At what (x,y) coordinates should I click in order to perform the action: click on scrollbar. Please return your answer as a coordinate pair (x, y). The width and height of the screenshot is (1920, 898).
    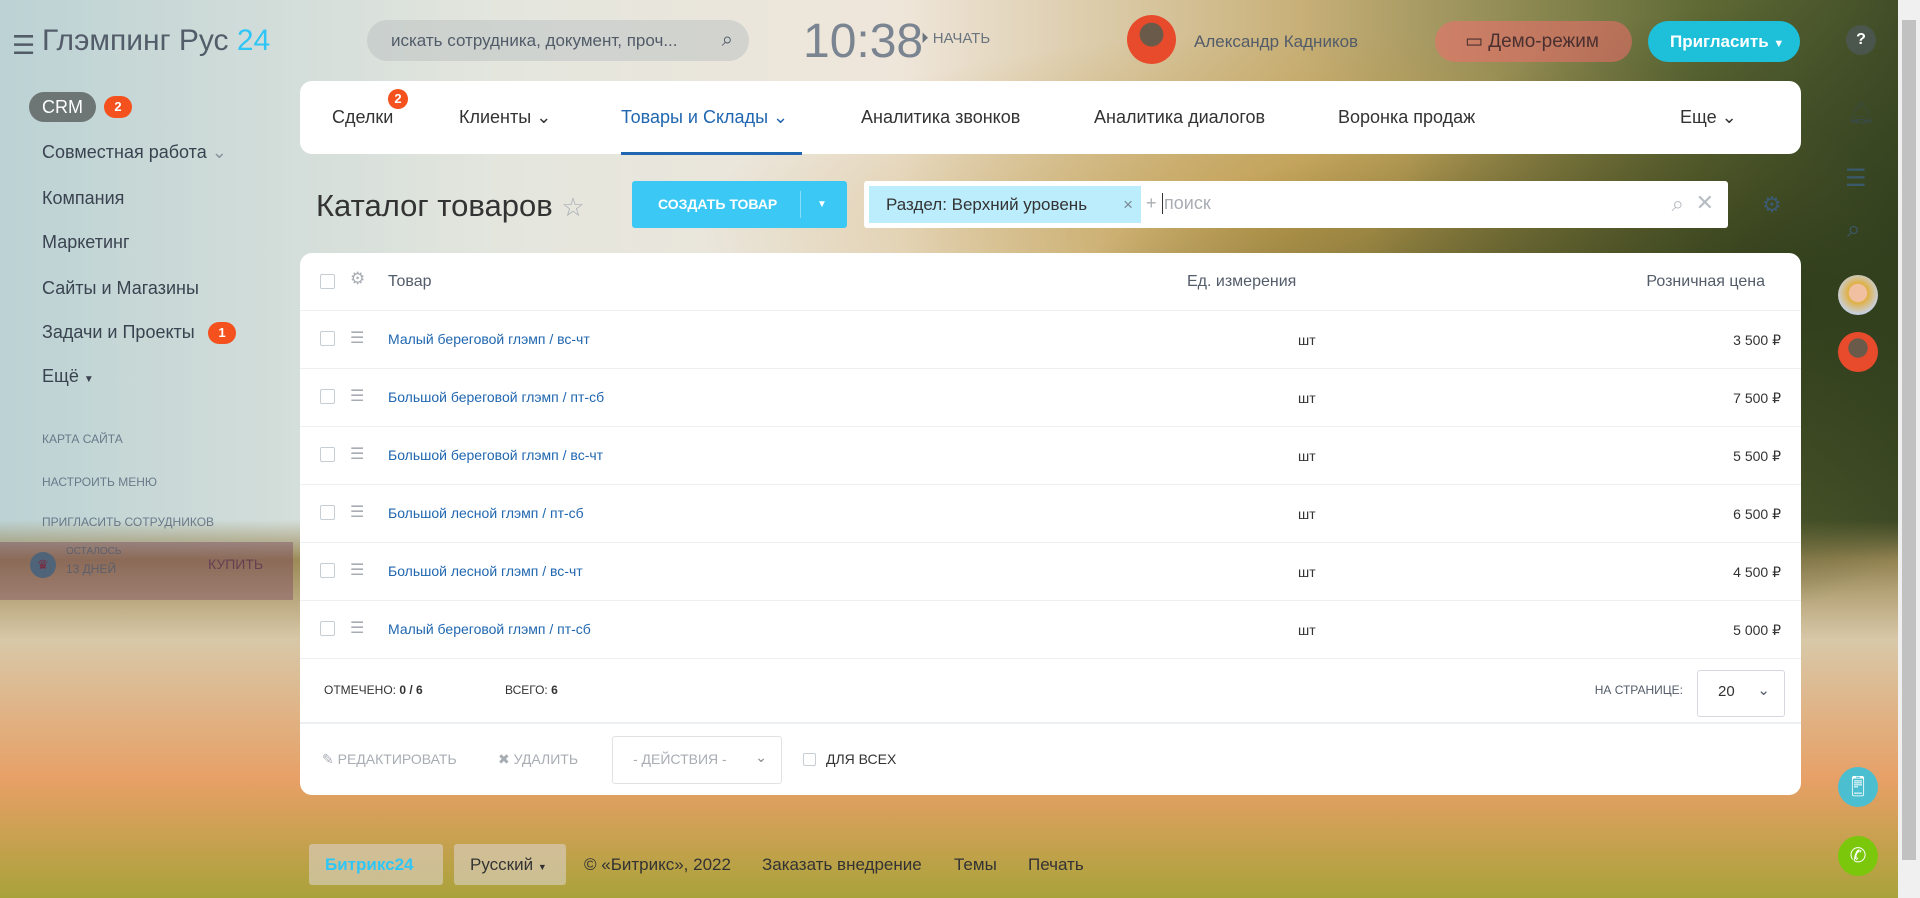
    Looking at the image, I should click on (1909, 449).